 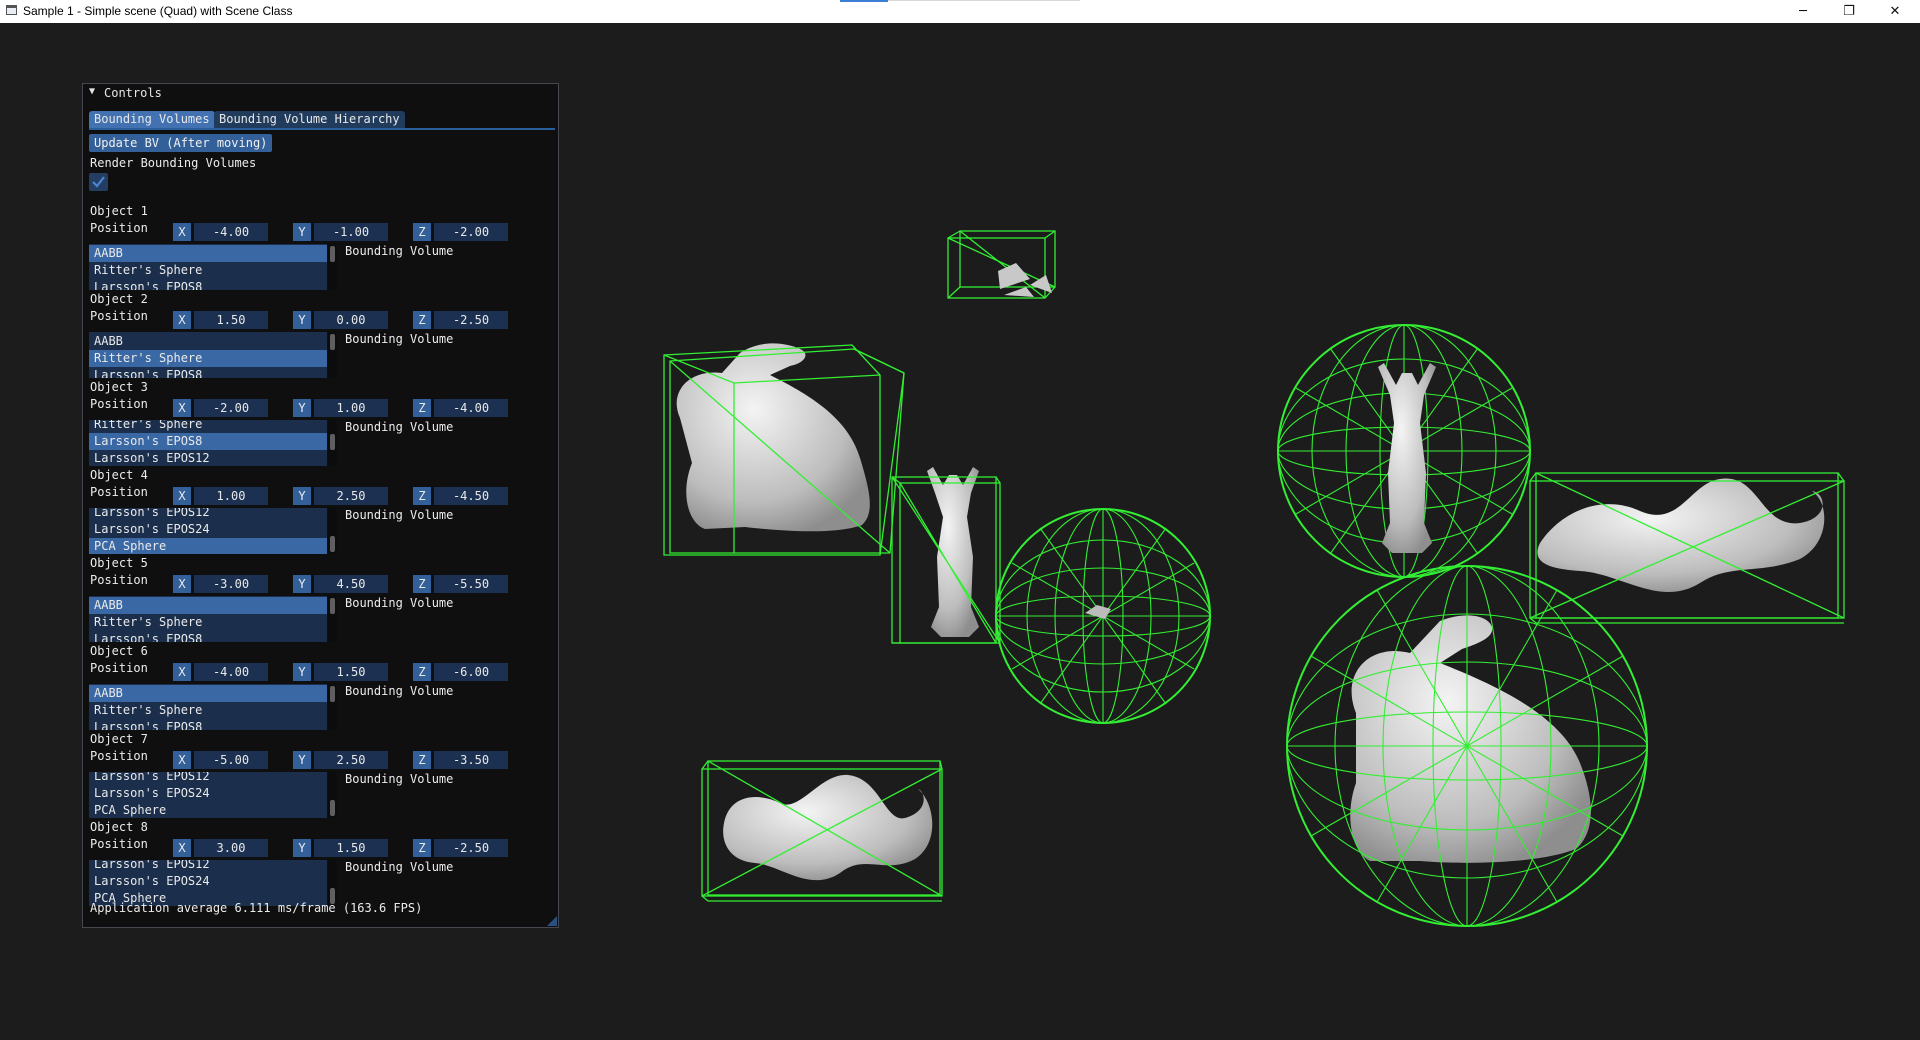 What do you see at coordinates (1849, 11) in the screenshot?
I see `restore-button: ❐` at bounding box center [1849, 11].